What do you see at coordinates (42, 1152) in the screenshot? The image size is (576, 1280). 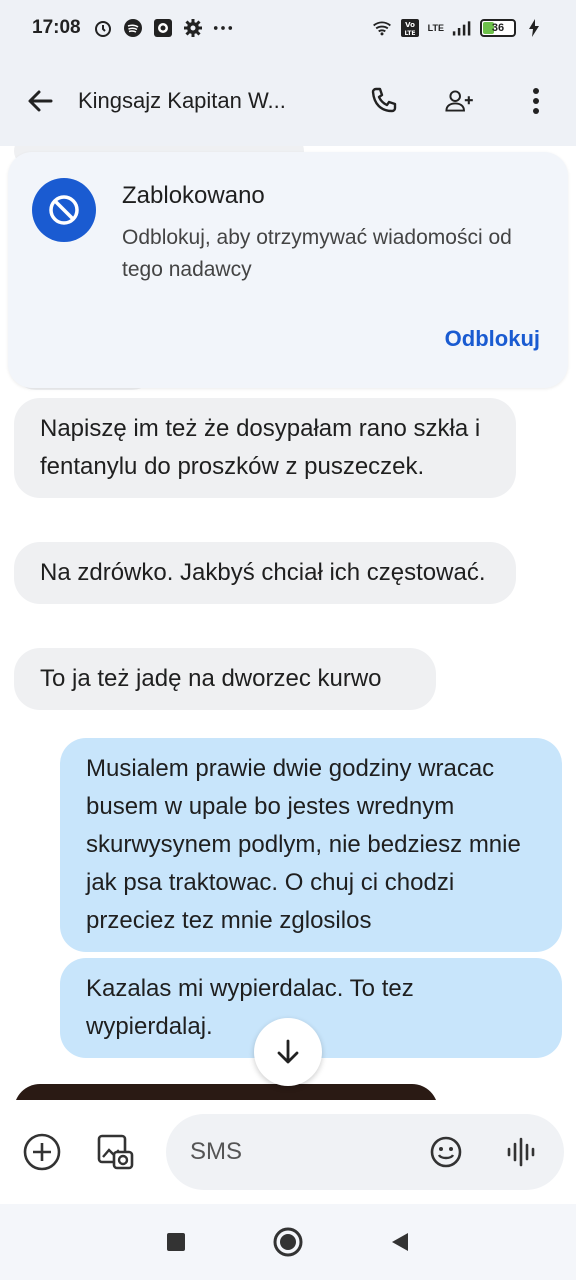 I see `add-circle-icon` at bounding box center [42, 1152].